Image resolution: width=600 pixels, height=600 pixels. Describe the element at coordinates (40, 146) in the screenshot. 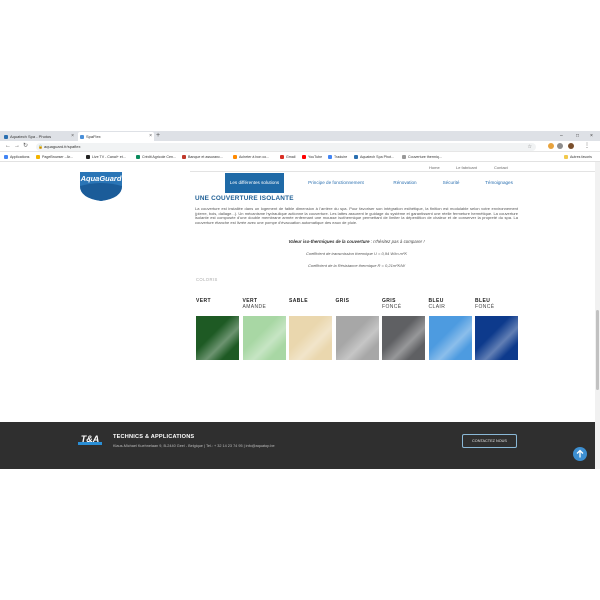

I see `lock-icon: 🔒` at that location.